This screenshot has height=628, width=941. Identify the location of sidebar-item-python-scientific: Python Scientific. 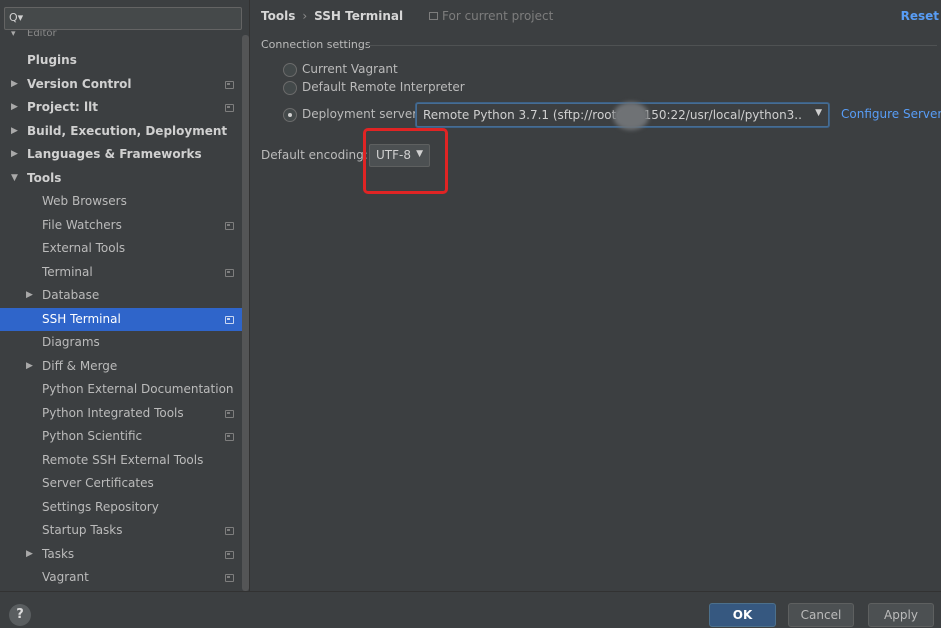
(121, 436).